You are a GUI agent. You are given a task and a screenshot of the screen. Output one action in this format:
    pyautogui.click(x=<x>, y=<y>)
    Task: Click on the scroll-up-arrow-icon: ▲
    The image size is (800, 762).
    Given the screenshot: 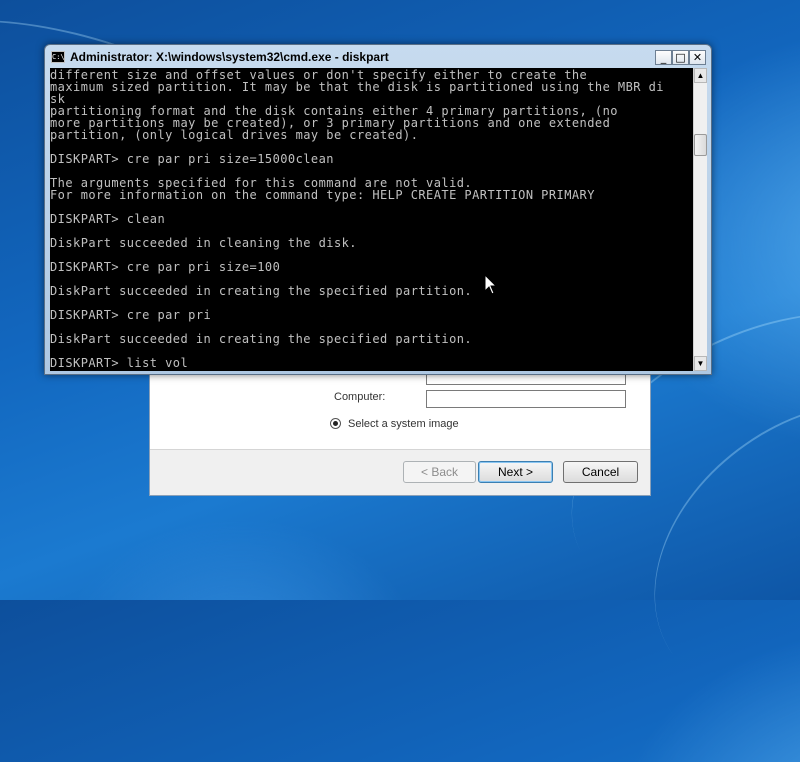 What is the action you would take?
    pyautogui.click(x=700, y=75)
    